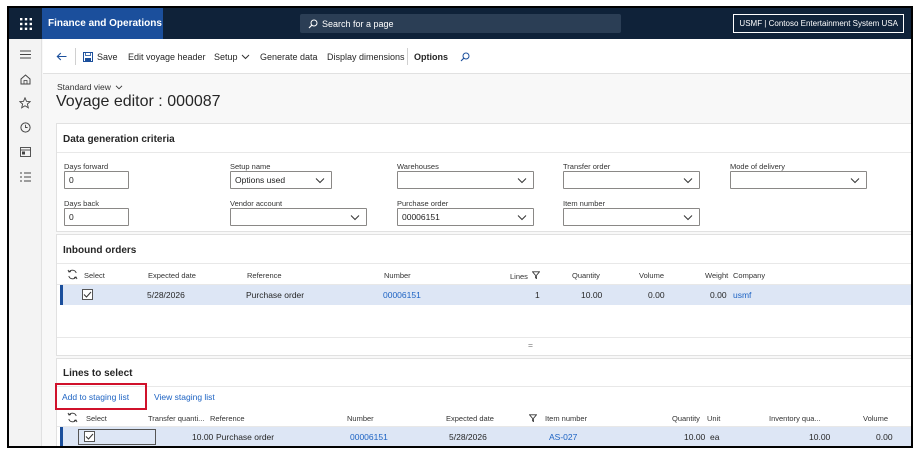 The image size is (919, 453). Describe the element at coordinates (96, 217) in the screenshot. I see `days-back-input: 0` at that location.